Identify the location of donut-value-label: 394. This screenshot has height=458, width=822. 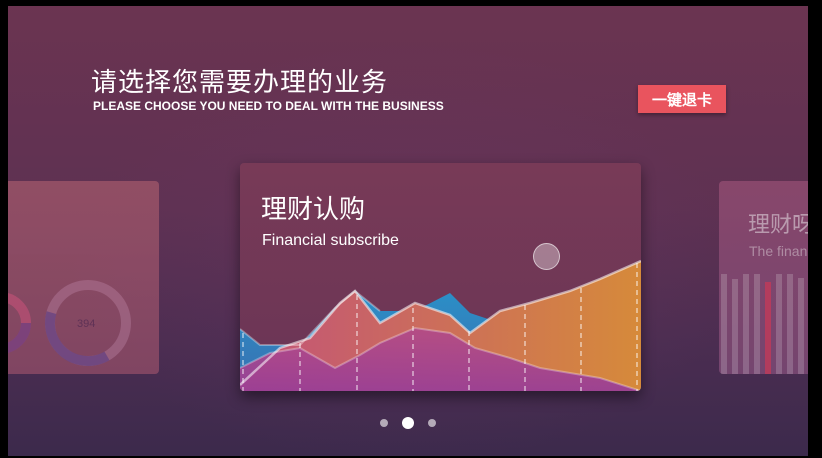
(86, 324).